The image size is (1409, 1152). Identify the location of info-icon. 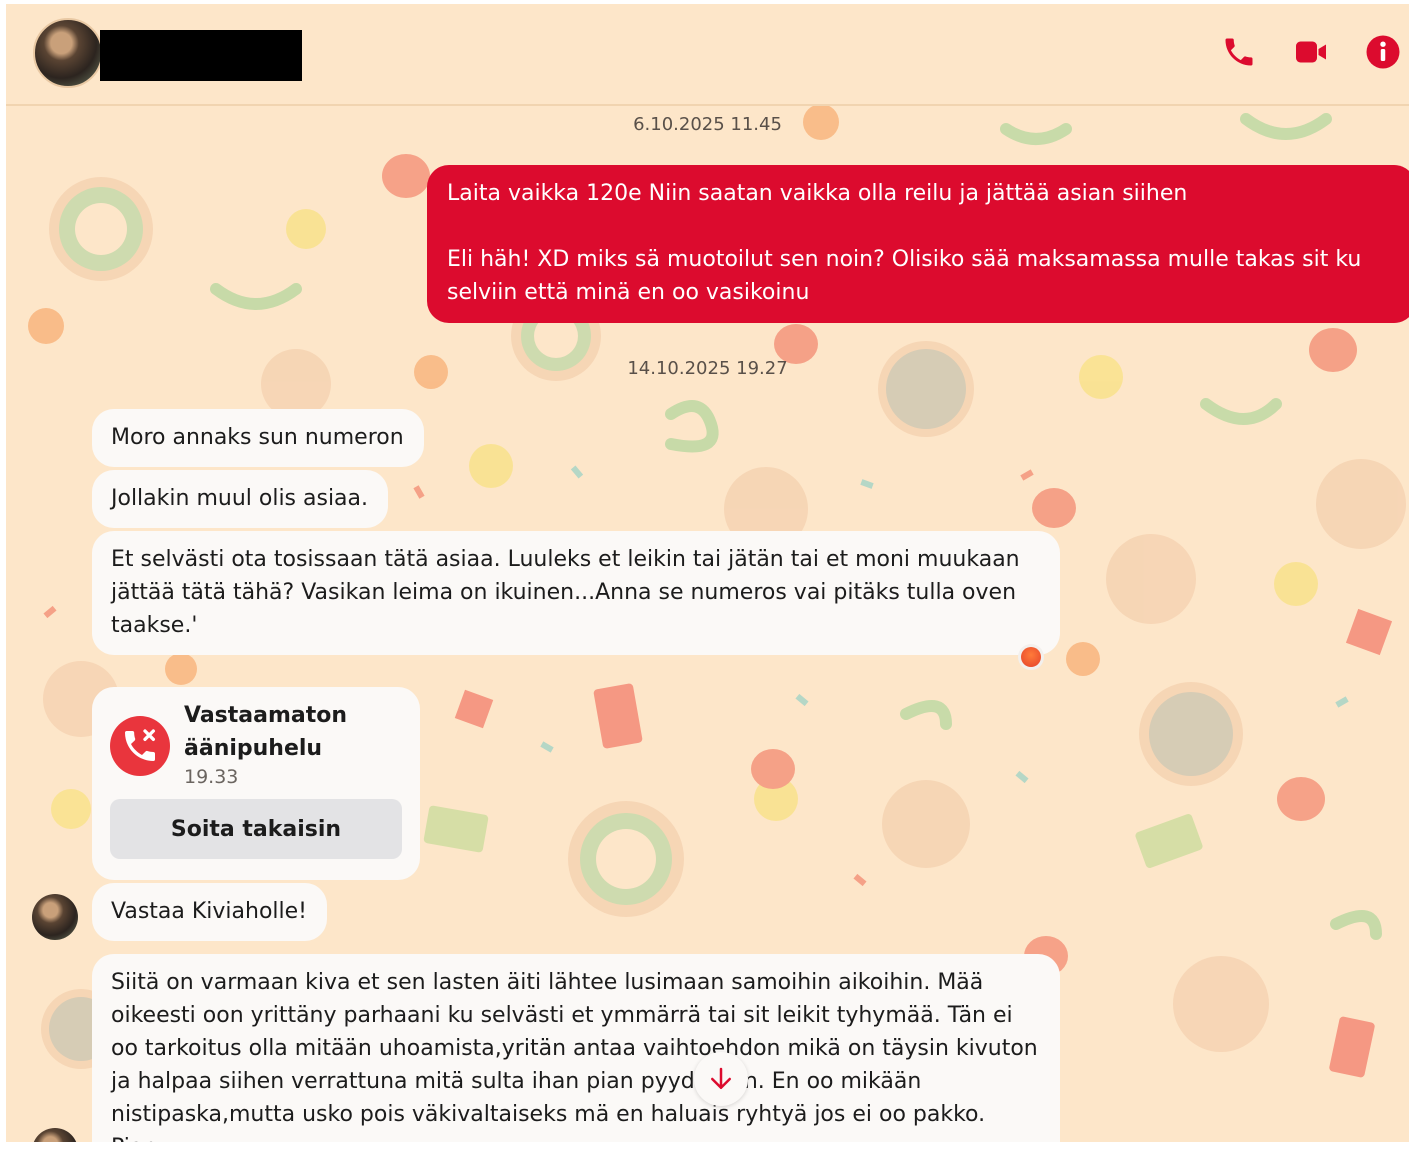
(1383, 52).